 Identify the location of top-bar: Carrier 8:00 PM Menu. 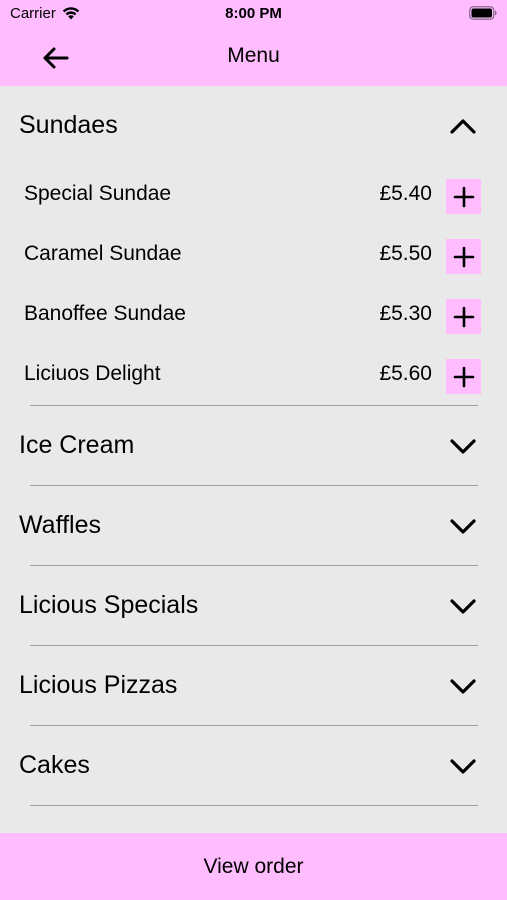
(253, 43).